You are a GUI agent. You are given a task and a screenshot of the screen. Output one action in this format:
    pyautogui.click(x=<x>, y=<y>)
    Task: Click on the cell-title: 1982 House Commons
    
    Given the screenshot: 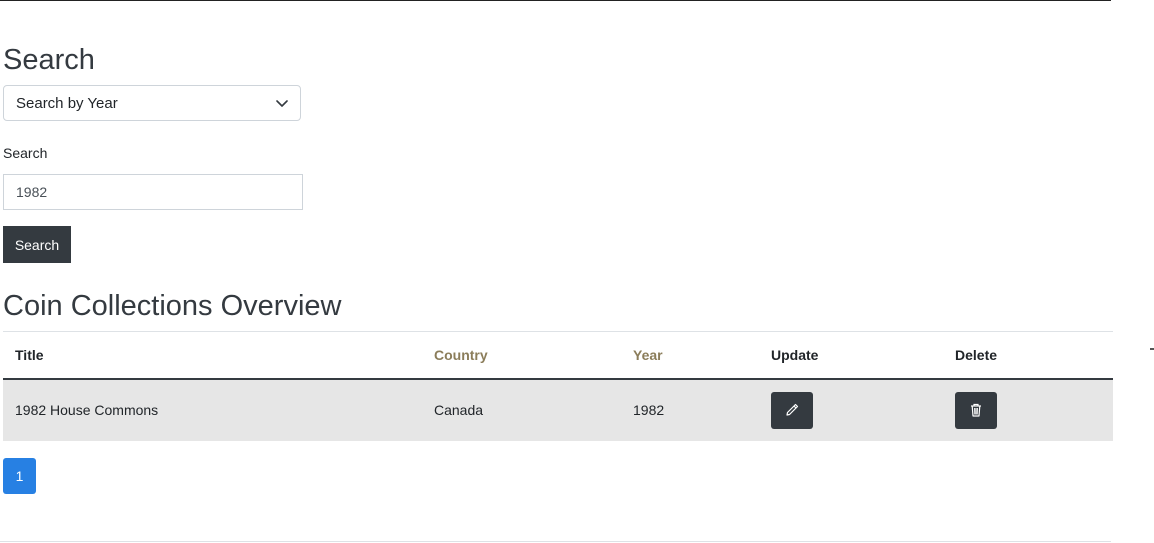 What is the action you would take?
    pyautogui.click(x=87, y=410)
    